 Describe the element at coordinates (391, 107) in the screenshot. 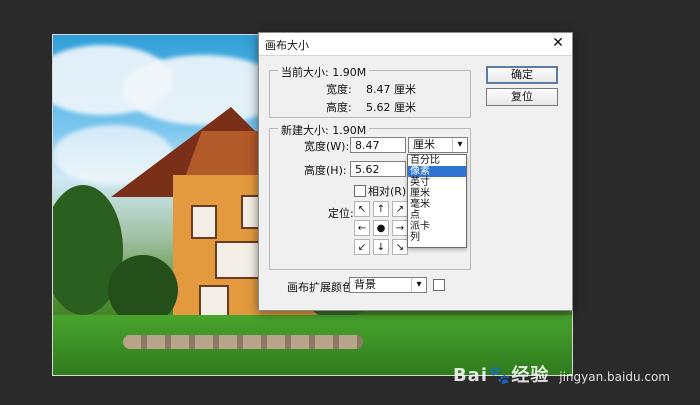

I see `current-height-value: 5.62 厘米` at that location.